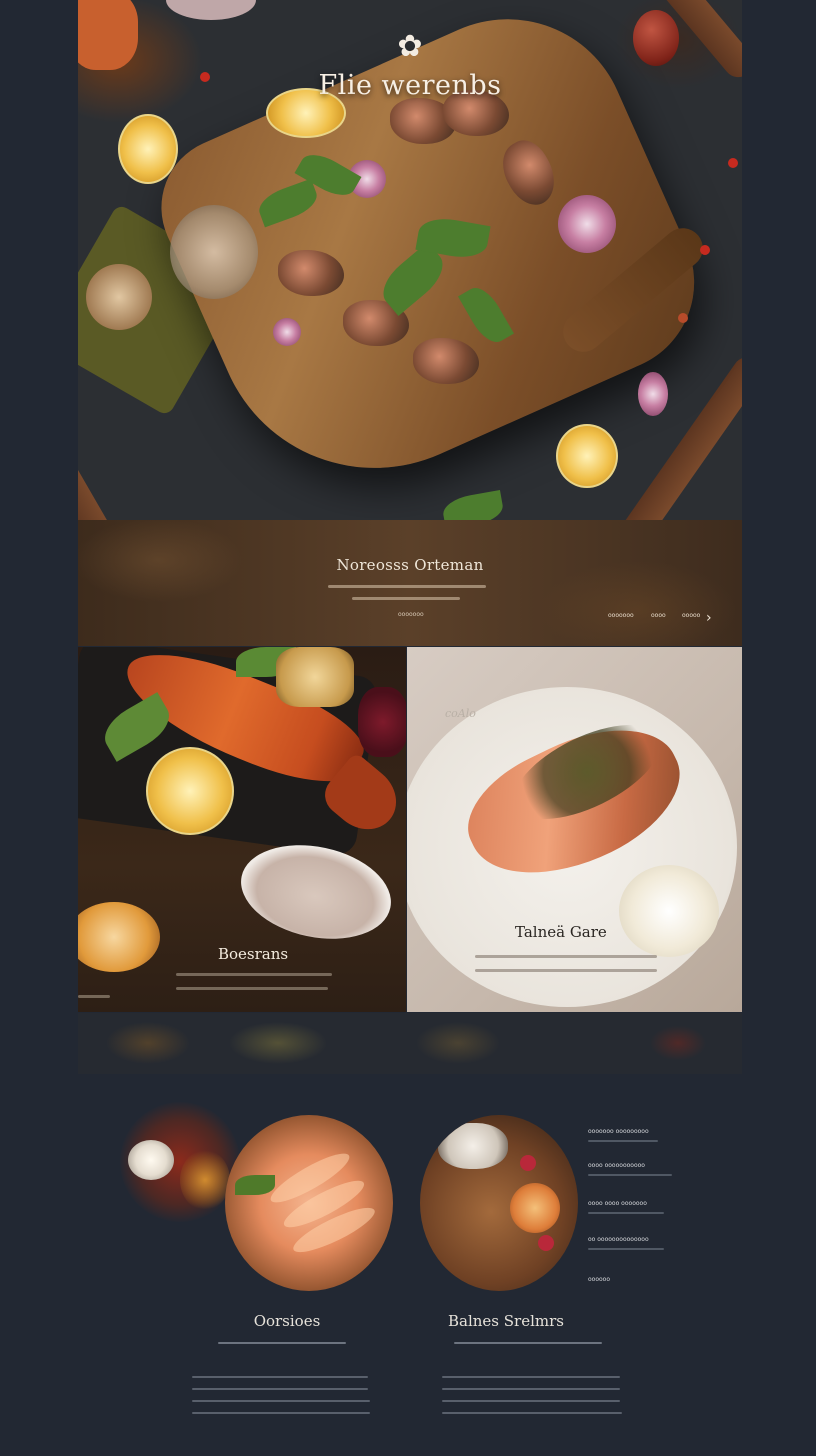 The image size is (816, 1456). Describe the element at coordinates (561, 932) in the screenshot. I see `card-title: Talneä Gare` at that location.